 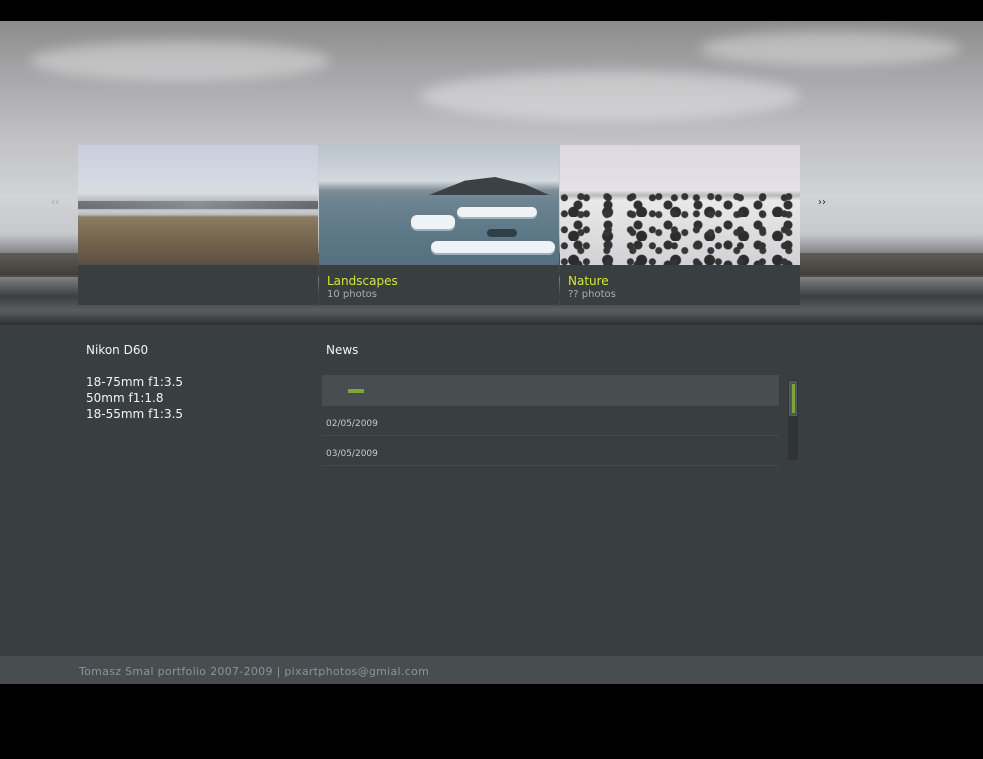 What do you see at coordinates (352, 454) in the screenshot?
I see `news-date: 03/05/2009` at bounding box center [352, 454].